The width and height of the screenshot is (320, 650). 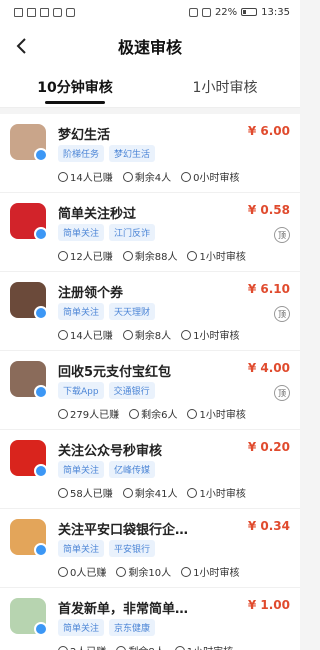 What do you see at coordinates (107, 311) in the screenshot?
I see `task-tags: 简单关注 天天理财` at bounding box center [107, 311].